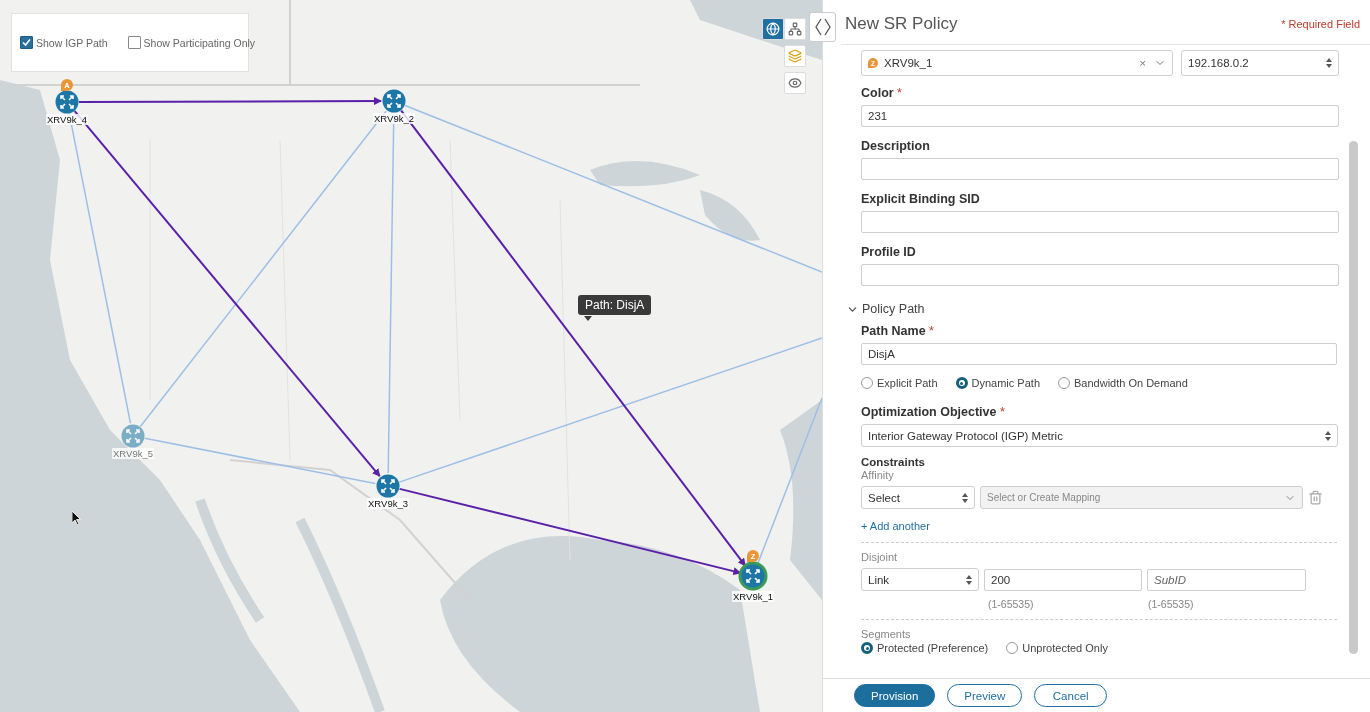 The height and width of the screenshot is (712, 1370). I want to click on address-select: 192.168.0.2, so click(1260, 63).